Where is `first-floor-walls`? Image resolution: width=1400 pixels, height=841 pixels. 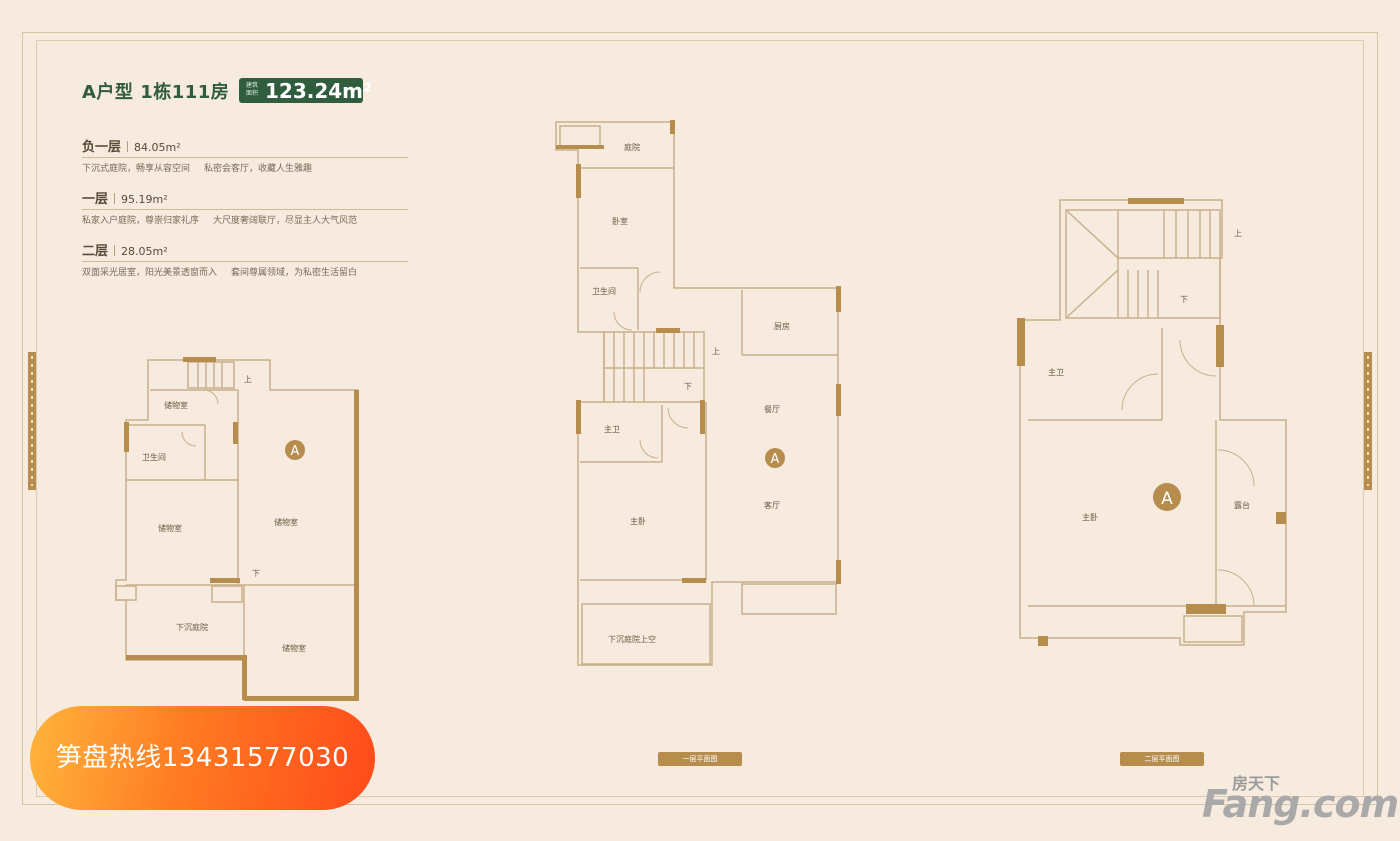 first-floor-walls is located at coordinates (698, 352).